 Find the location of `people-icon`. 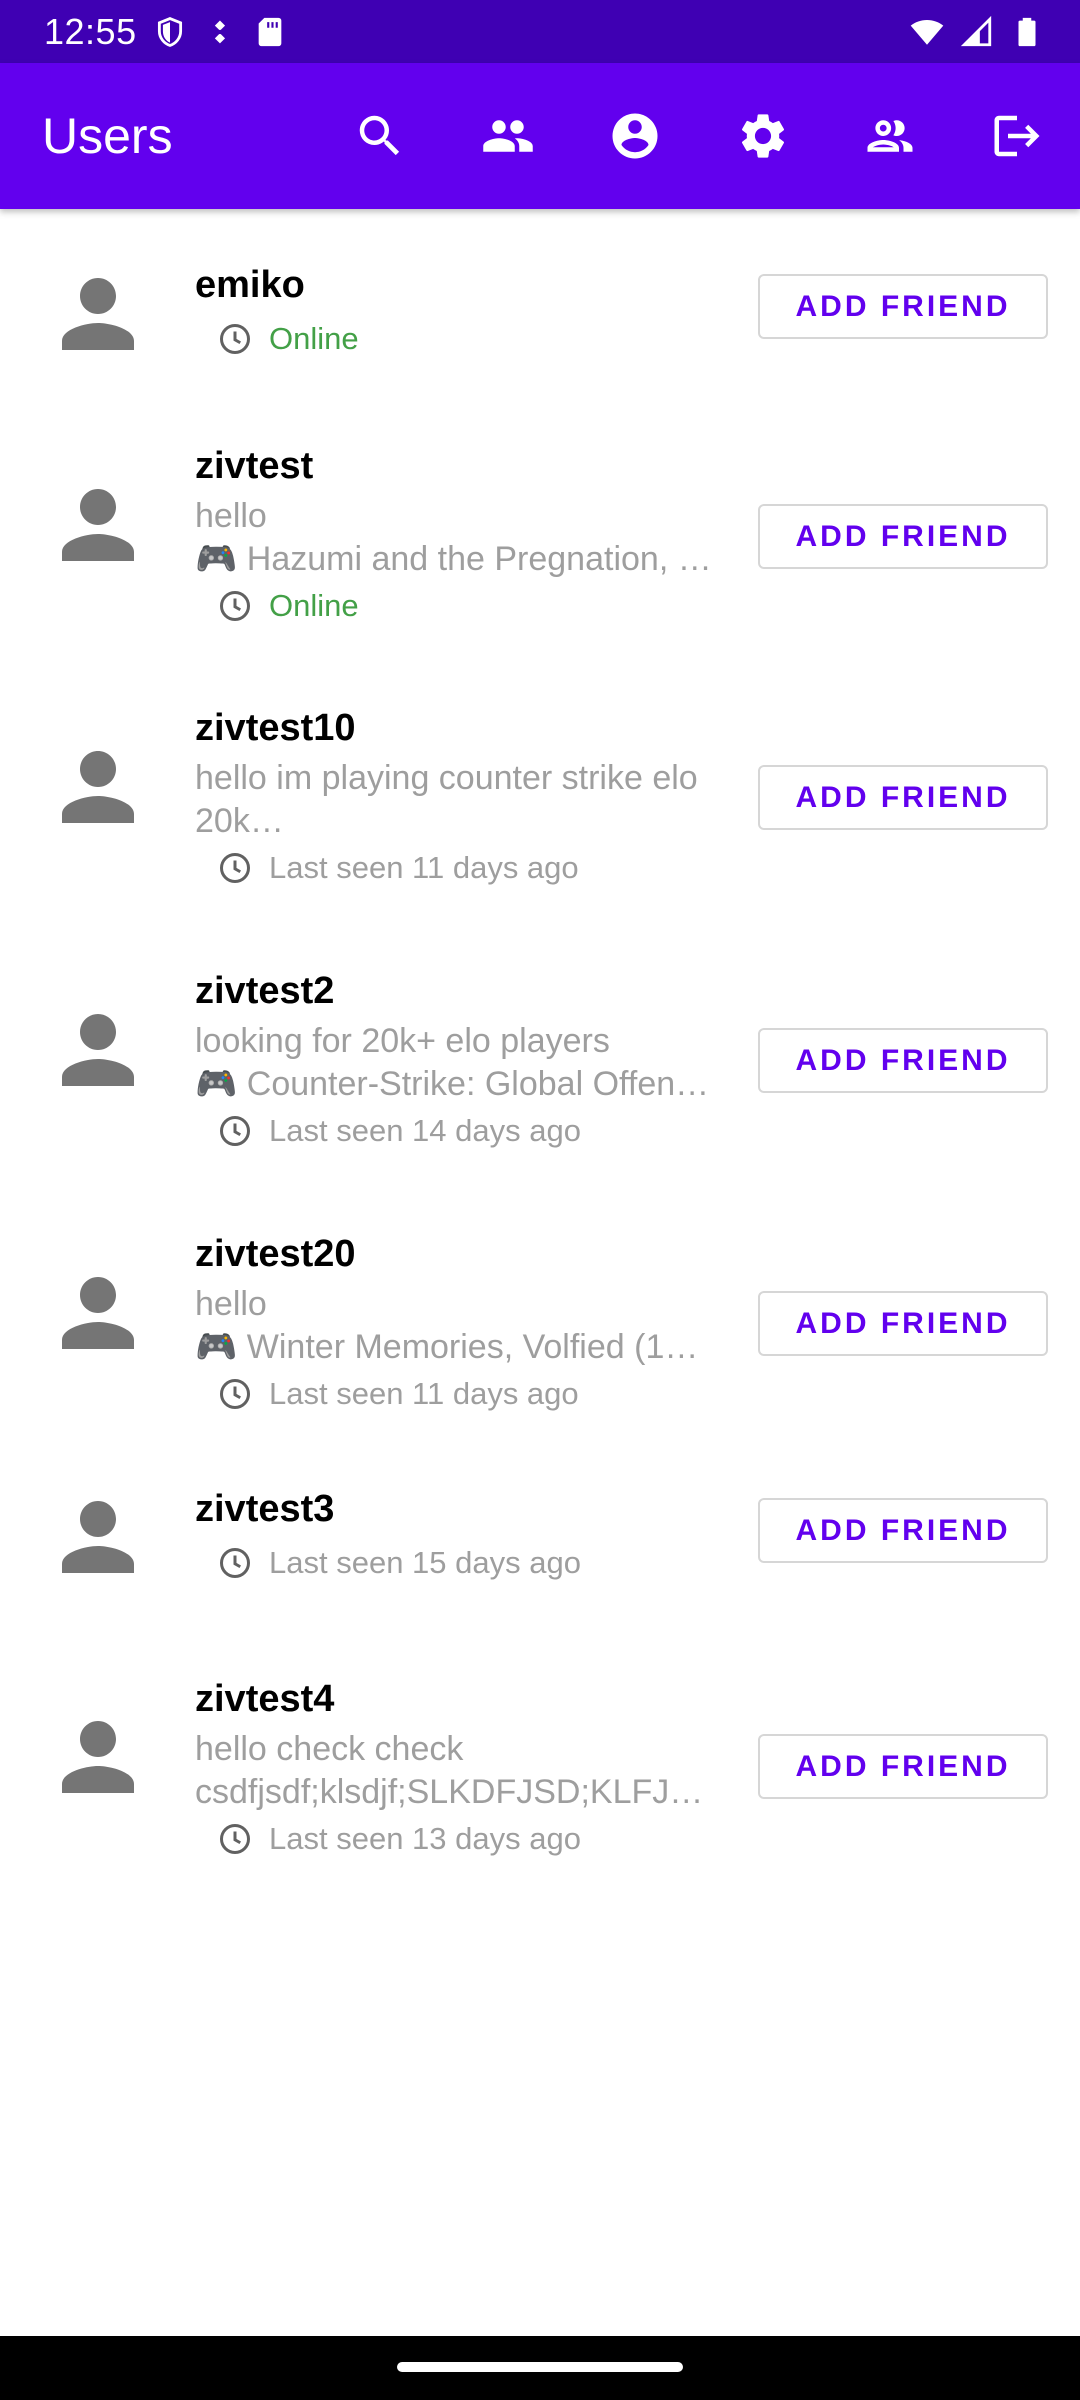

people-icon is located at coordinates (508, 136).